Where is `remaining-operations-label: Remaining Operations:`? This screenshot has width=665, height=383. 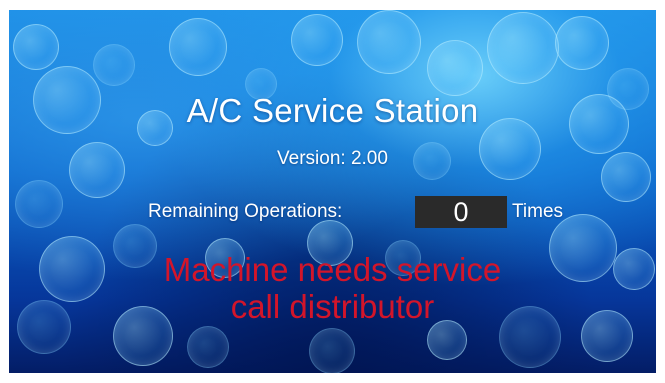 remaining-operations-label: Remaining Operations: is located at coordinates (245, 211).